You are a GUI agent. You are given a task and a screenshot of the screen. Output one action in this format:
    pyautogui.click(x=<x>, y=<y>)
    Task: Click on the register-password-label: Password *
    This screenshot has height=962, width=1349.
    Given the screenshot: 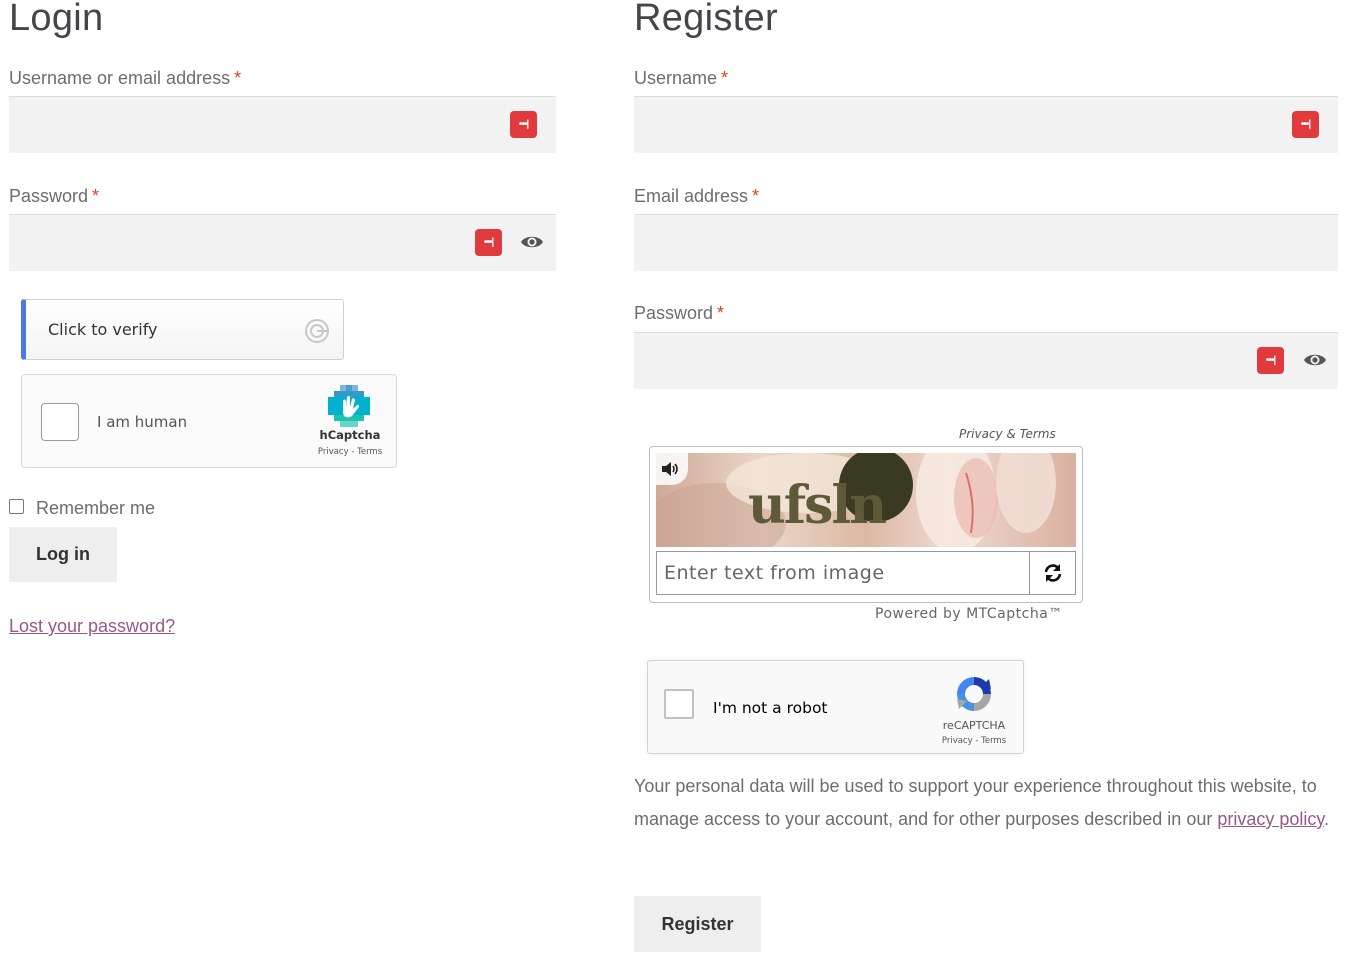 What is the action you would take?
    pyautogui.click(x=679, y=313)
    